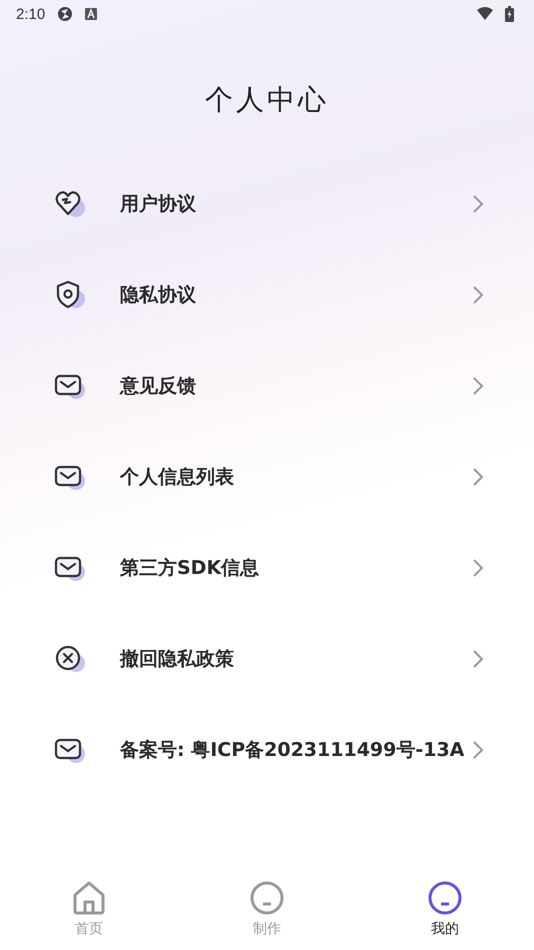 This screenshot has height=950, width=534. What do you see at coordinates (158, 386) in the screenshot?
I see `menu-label: 意见反馈` at bounding box center [158, 386].